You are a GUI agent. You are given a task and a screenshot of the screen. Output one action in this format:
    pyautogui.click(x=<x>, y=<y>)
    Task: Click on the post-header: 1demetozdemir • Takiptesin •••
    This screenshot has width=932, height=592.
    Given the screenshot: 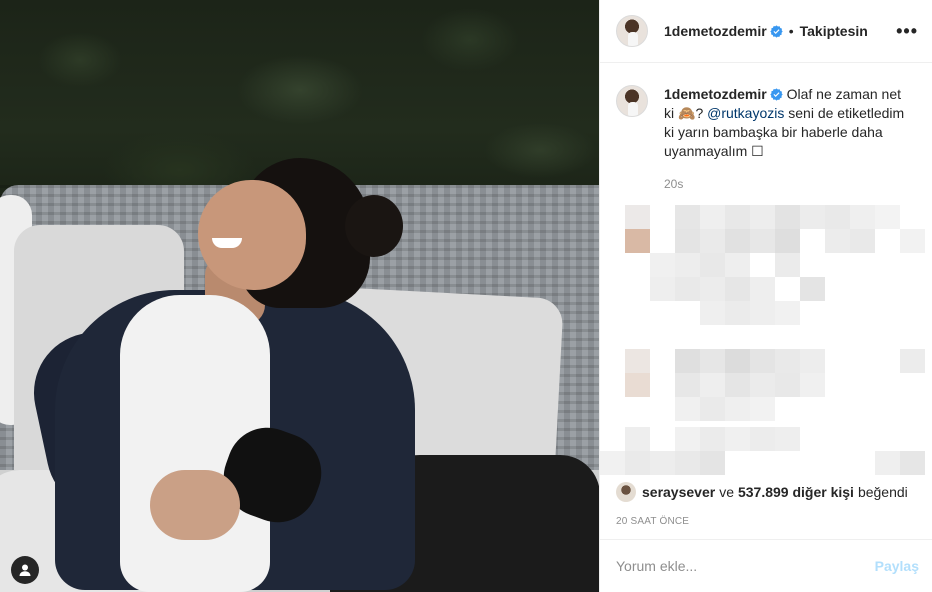 What is the action you would take?
    pyautogui.click(x=766, y=31)
    